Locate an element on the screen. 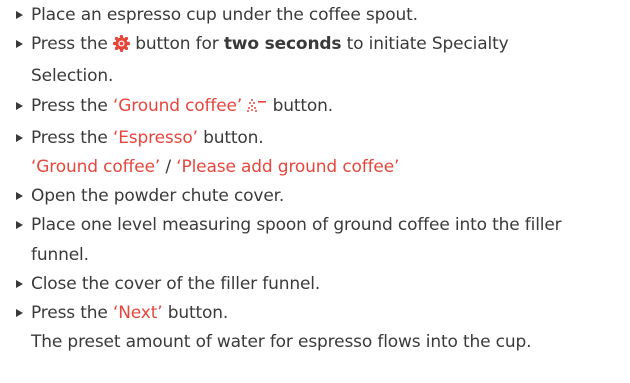 This screenshot has height=383, width=630. step-text: Close the cover of the filler funnel. is located at coordinates (176, 283).